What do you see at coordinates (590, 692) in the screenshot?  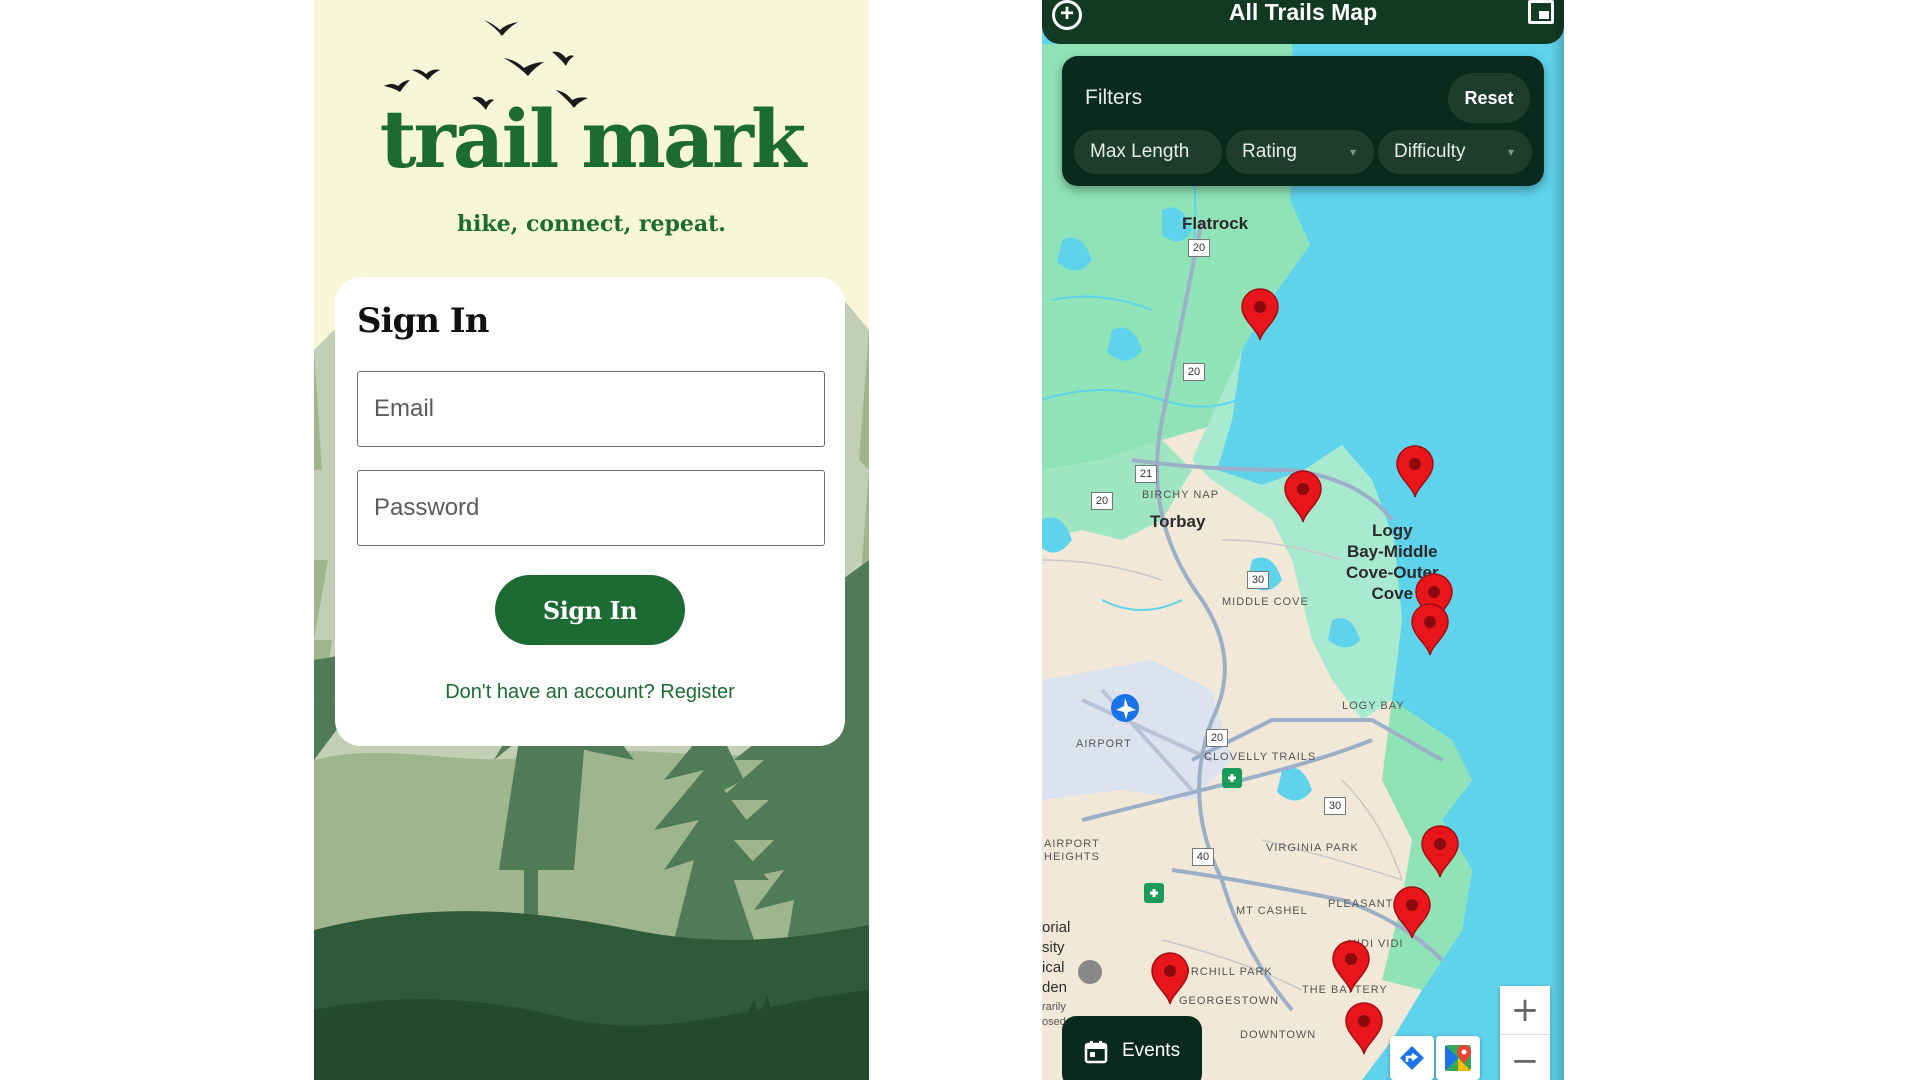 I see `register-link: Don't have an account? Register` at bounding box center [590, 692].